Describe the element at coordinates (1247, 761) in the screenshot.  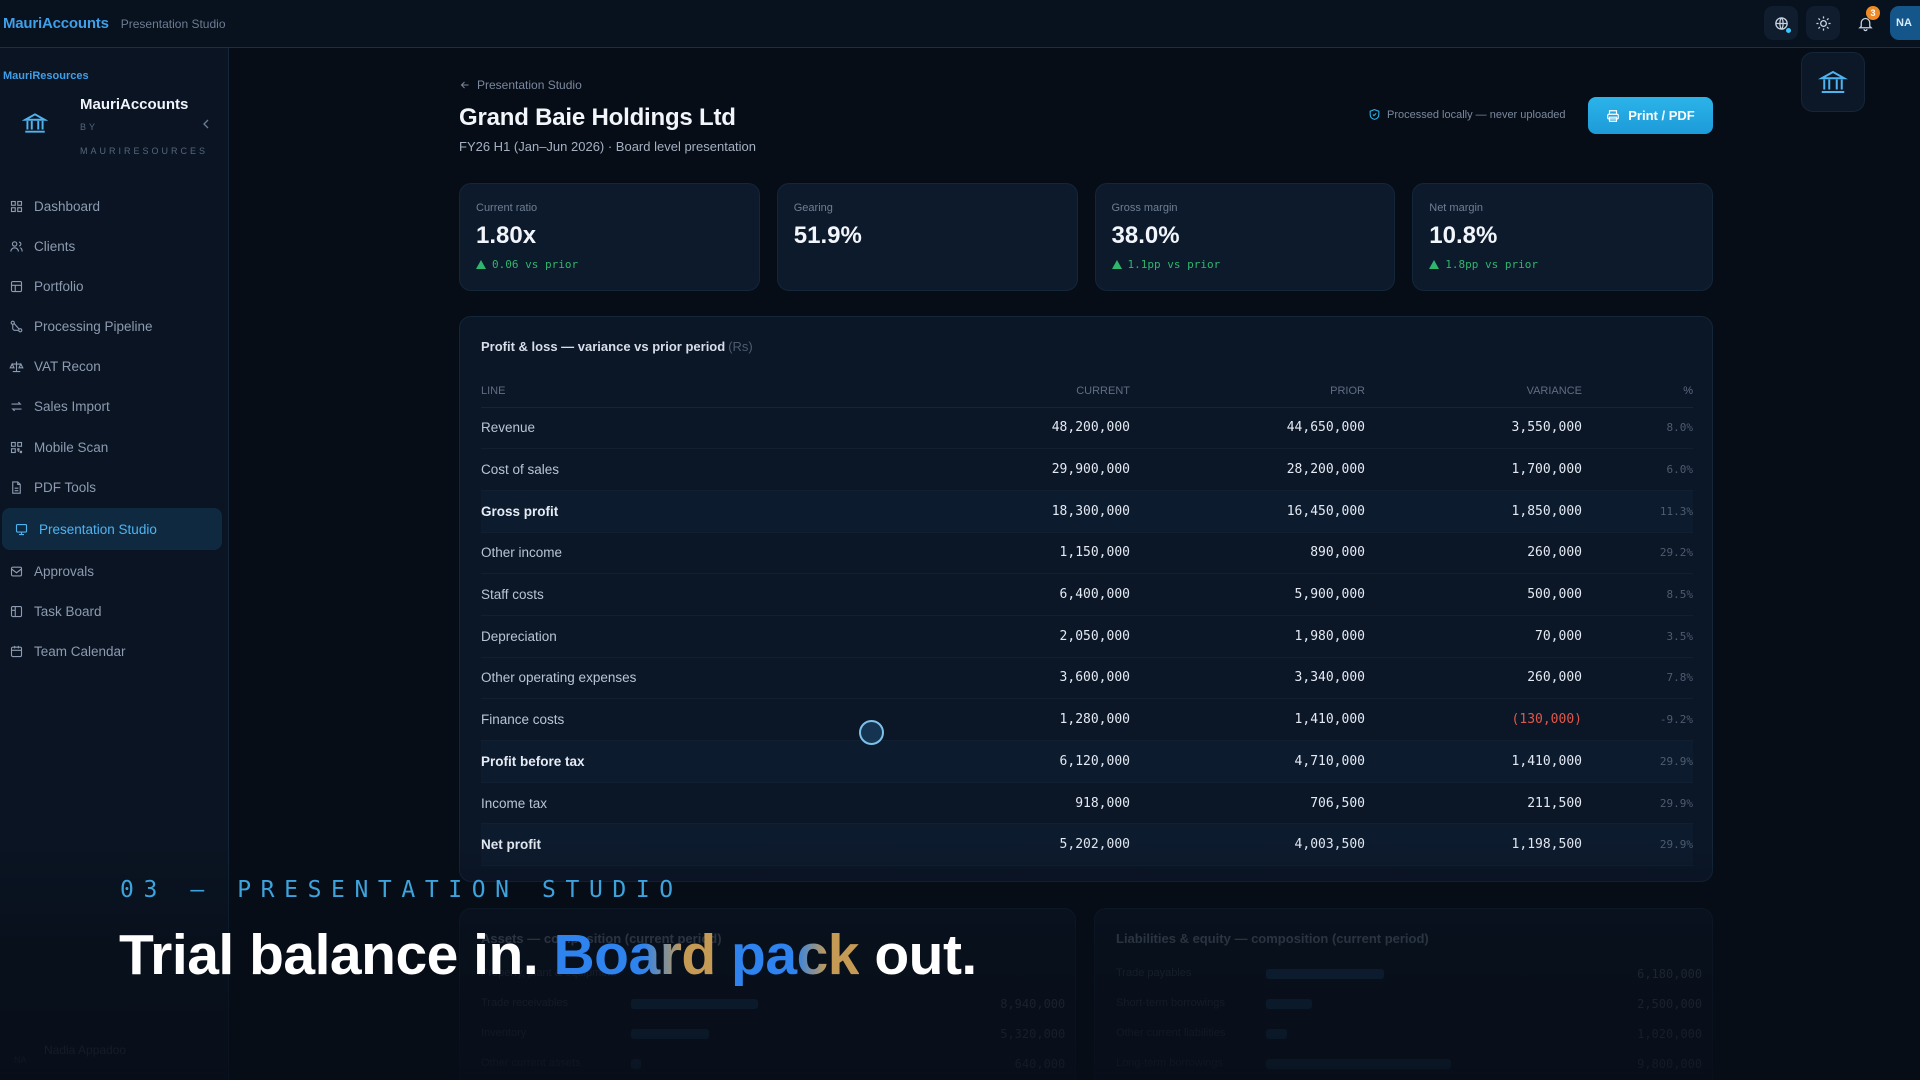
I see `cell-prior: 4,710,000` at that location.